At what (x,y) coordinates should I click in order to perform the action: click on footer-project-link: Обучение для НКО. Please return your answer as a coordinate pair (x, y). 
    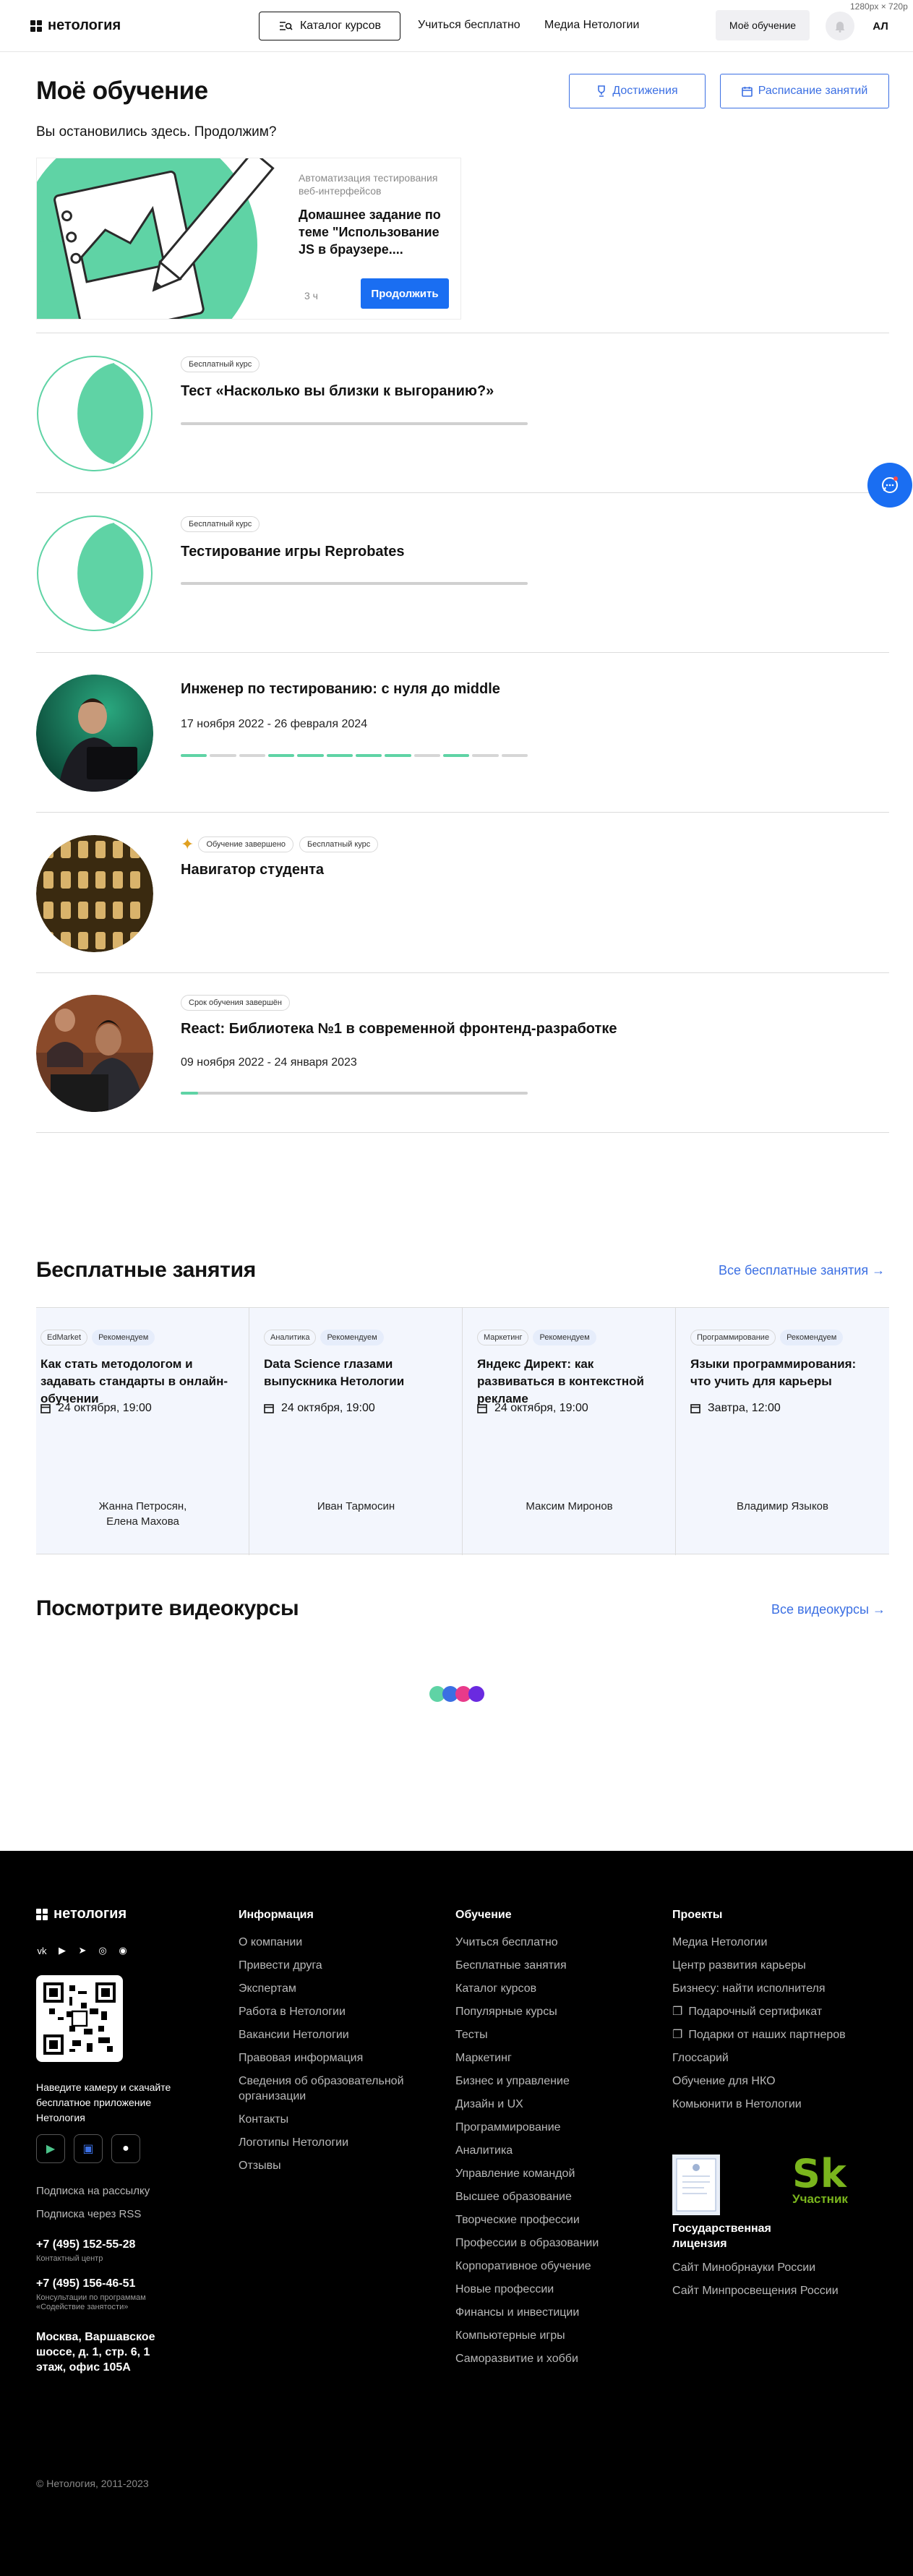
    Looking at the image, I should click on (780, 2081).